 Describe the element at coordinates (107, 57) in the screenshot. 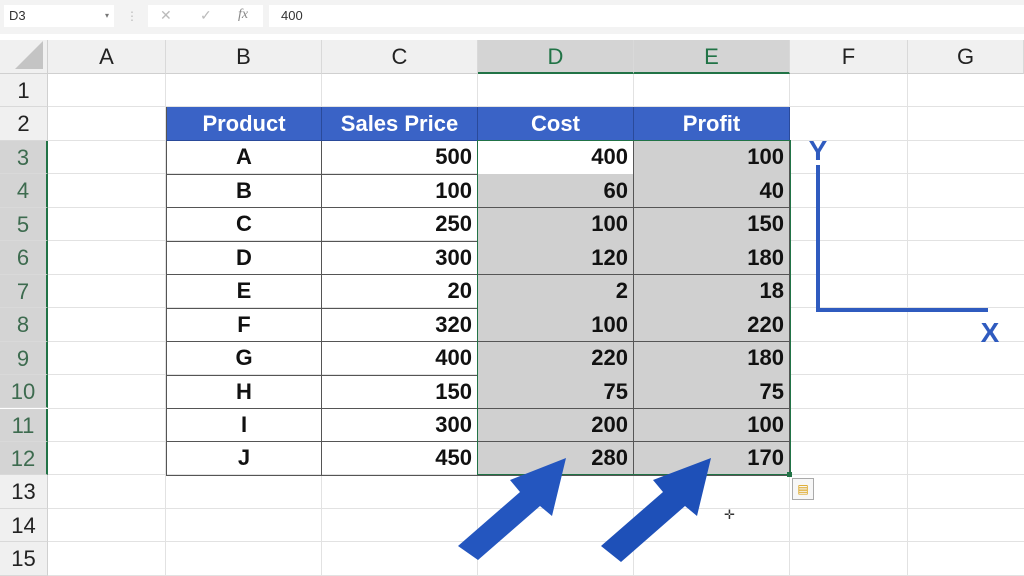

I see `column-header-a: A` at that location.